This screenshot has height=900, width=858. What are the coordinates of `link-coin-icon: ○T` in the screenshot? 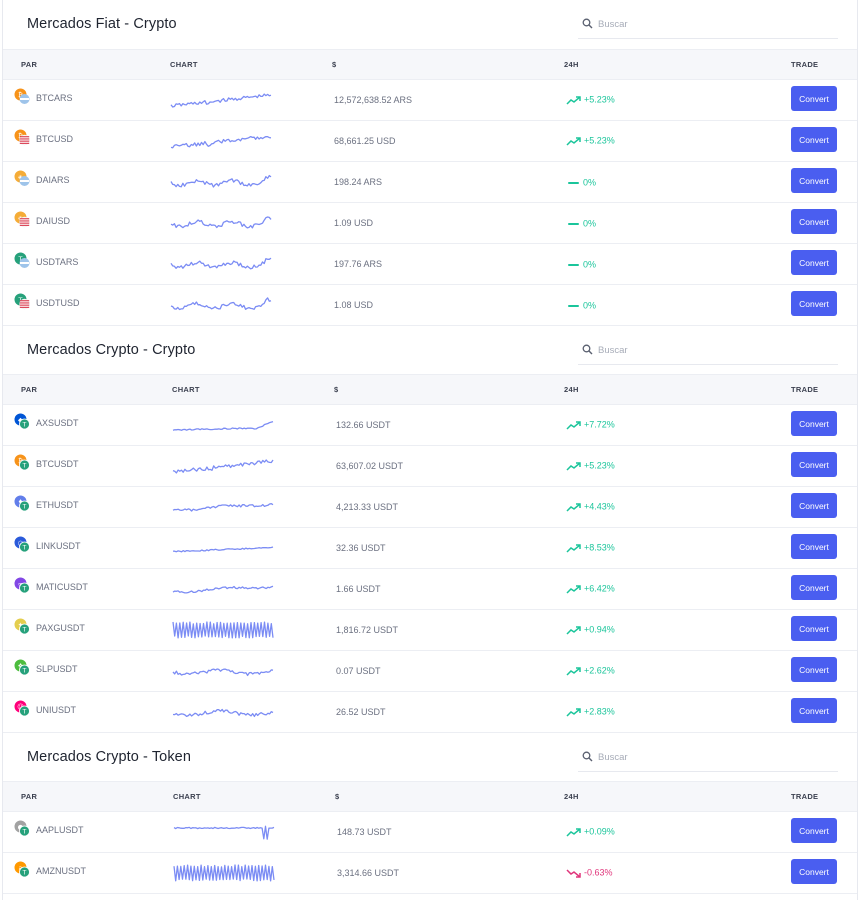 It's located at (22, 544).